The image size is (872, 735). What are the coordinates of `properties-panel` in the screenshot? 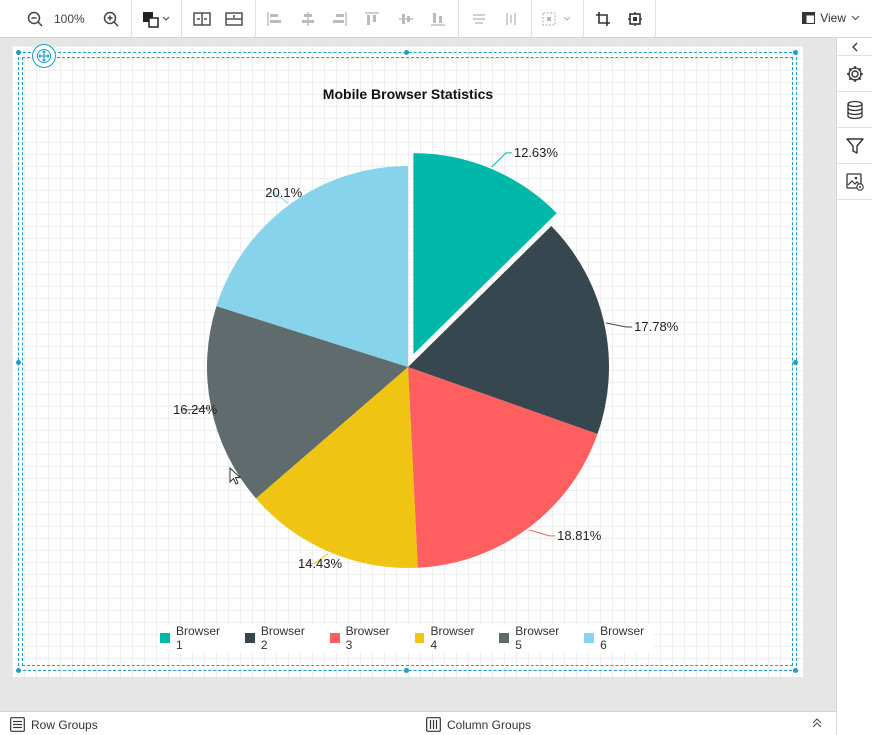 It's located at (854, 386).